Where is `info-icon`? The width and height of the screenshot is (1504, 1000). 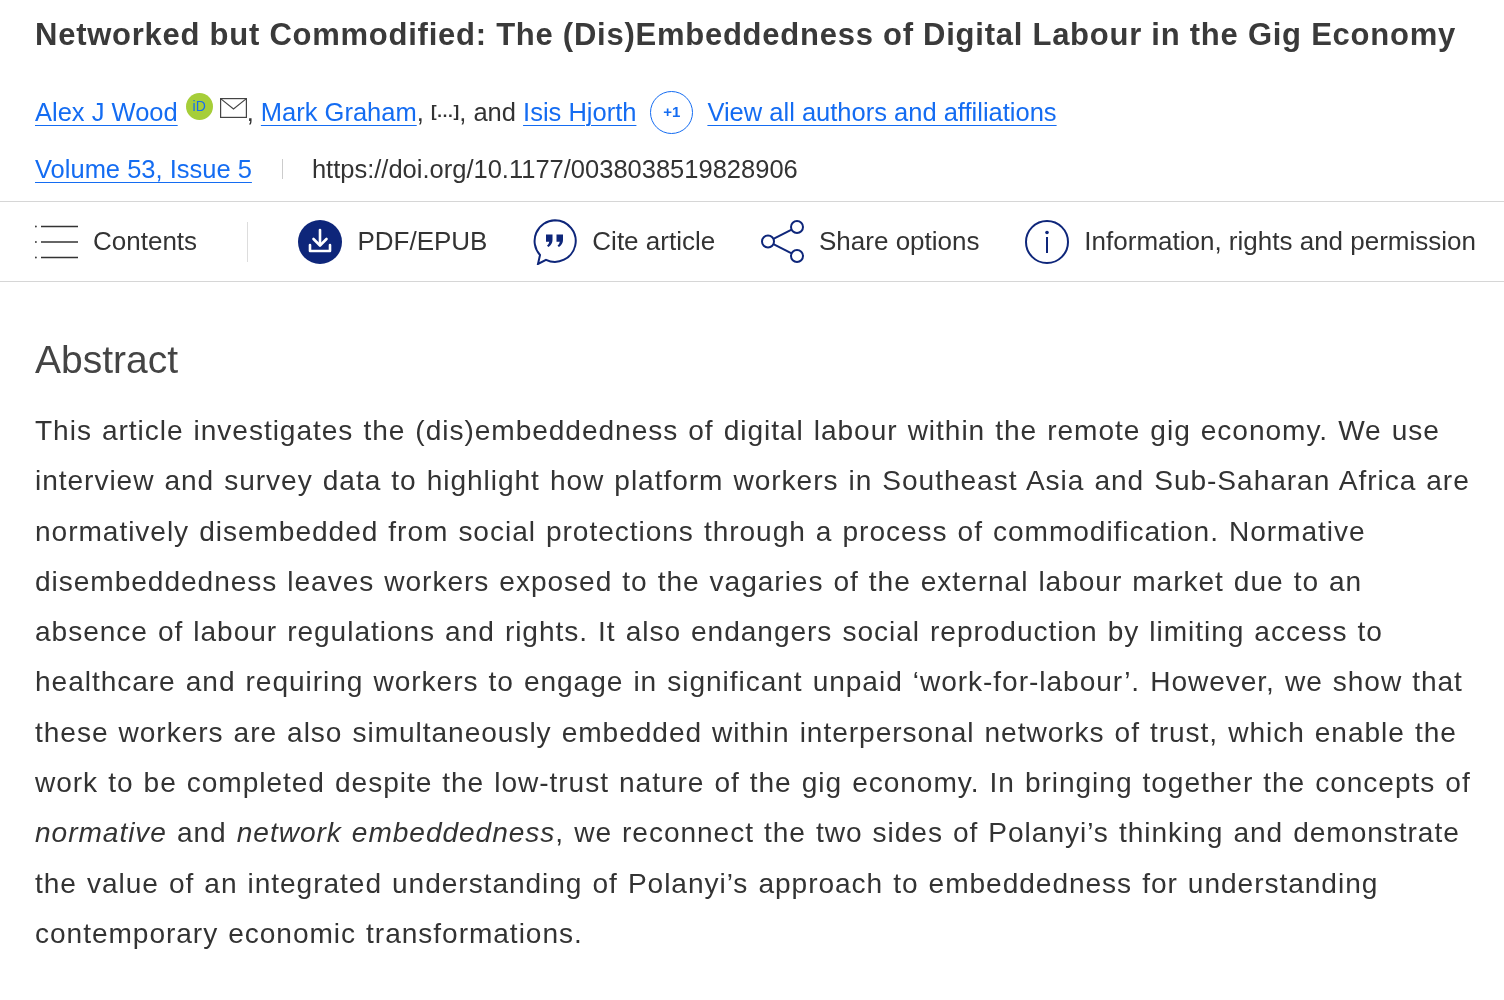
info-icon is located at coordinates (1047, 241).